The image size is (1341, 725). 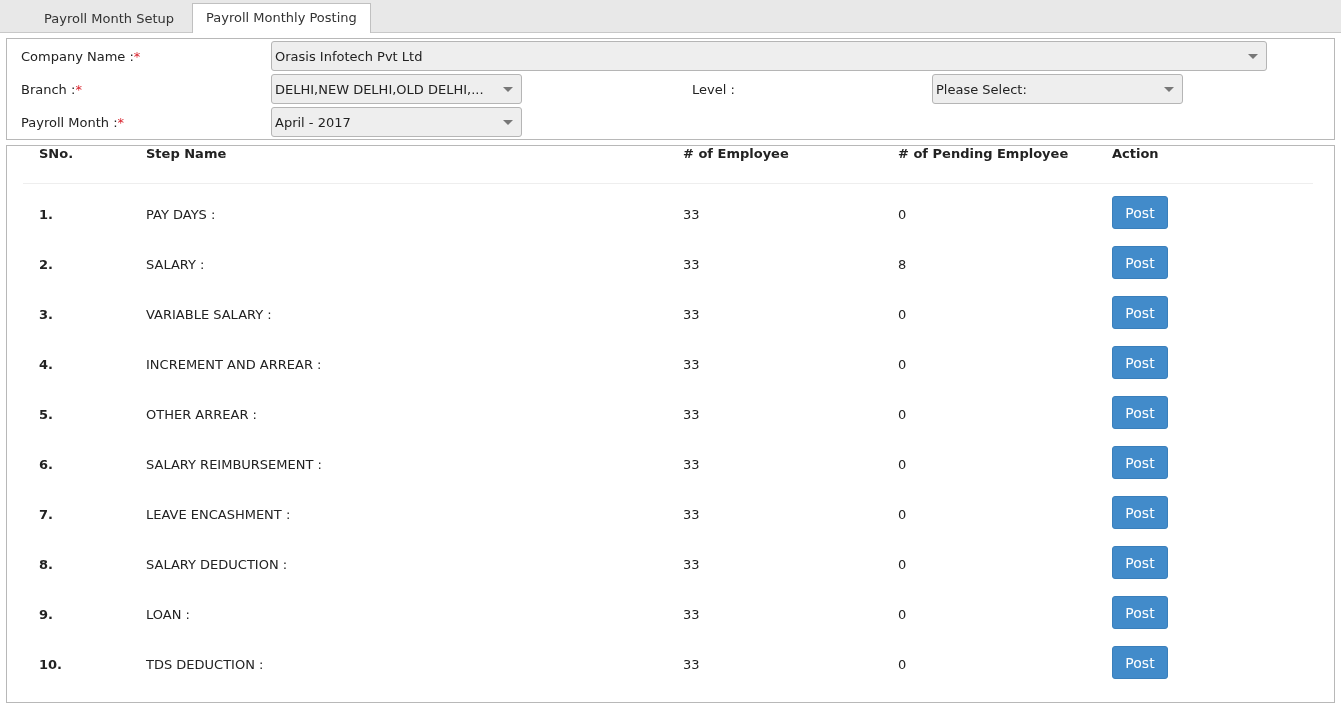 I want to click on table-cell-text: 4., so click(x=46, y=364).